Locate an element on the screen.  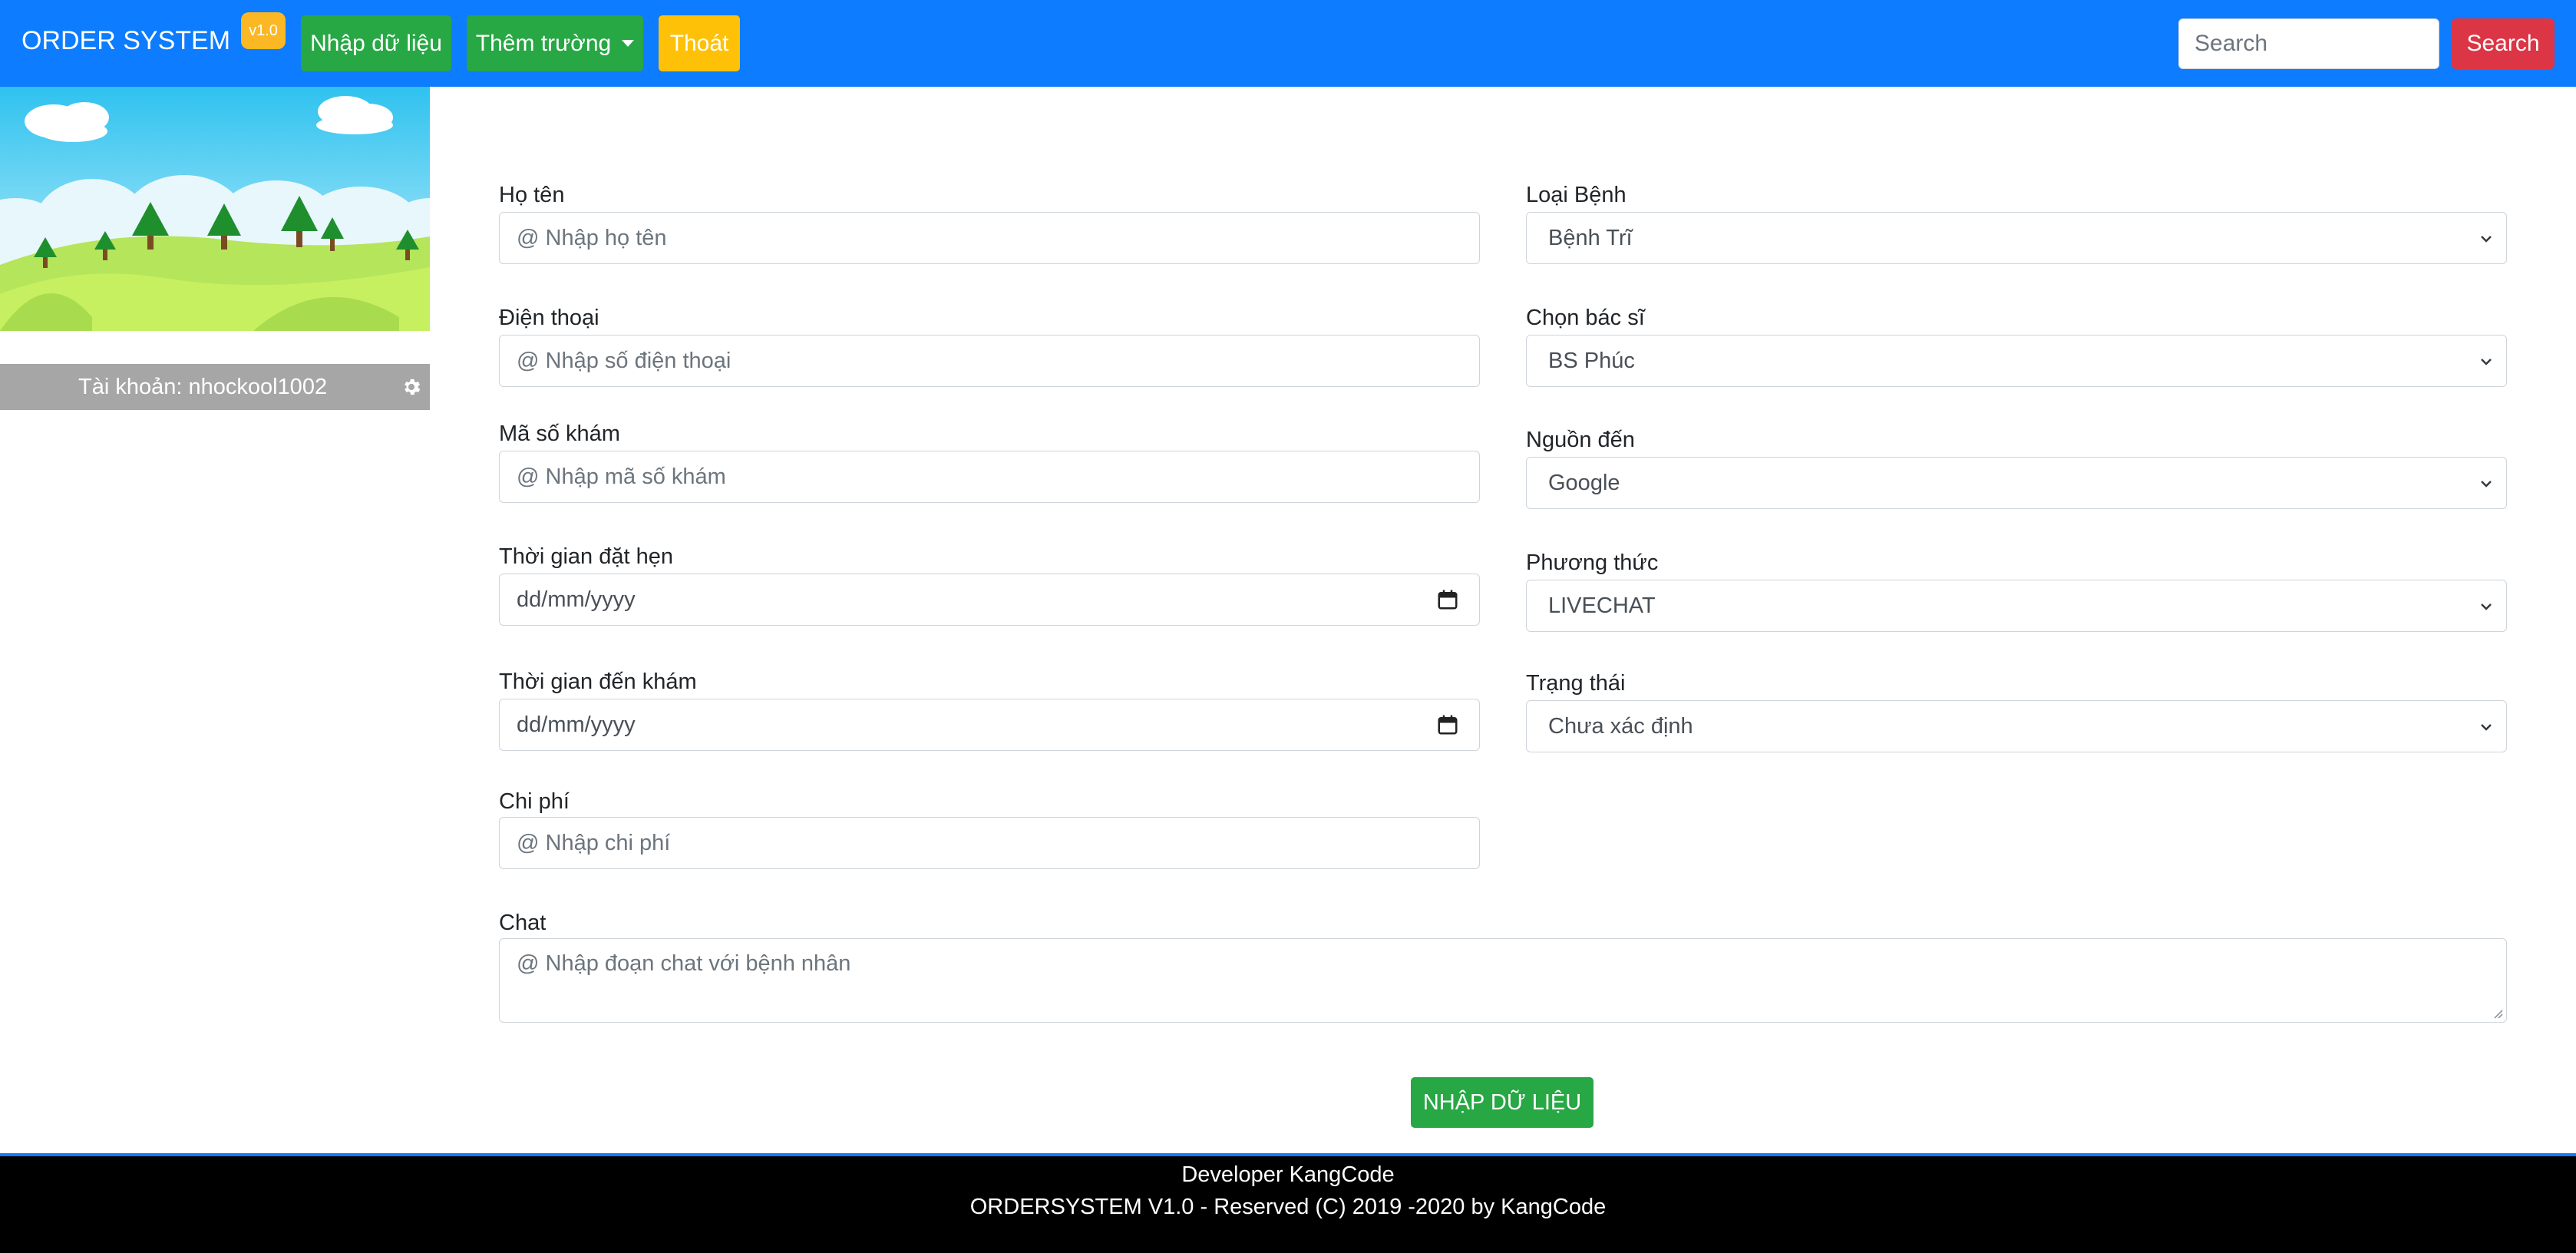
status-value: Chưa xác định is located at coordinates (1620, 726).